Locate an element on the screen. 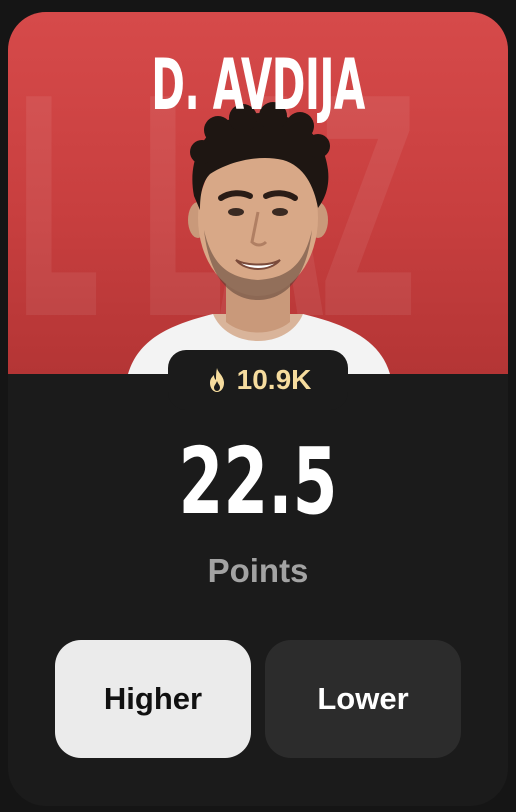 The height and width of the screenshot is (812, 516). player-name: D. AVDIJA is located at coordinates (258, 85).